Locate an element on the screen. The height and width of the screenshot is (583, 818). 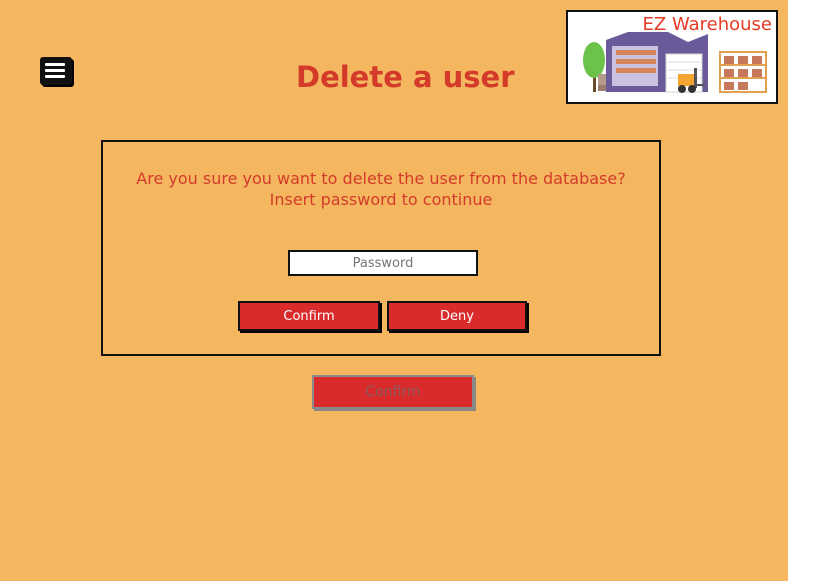
dialog-deny-button: Deny is located at coordinates (457, 316).